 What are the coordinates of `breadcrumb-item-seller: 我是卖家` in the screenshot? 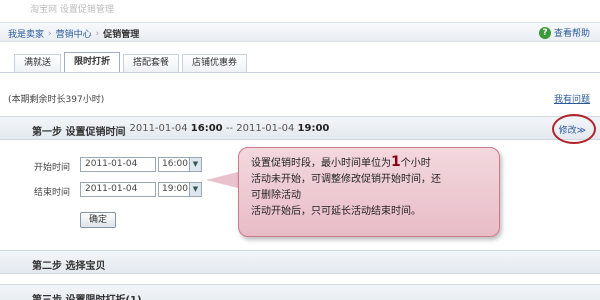 It's located at (26, 33).